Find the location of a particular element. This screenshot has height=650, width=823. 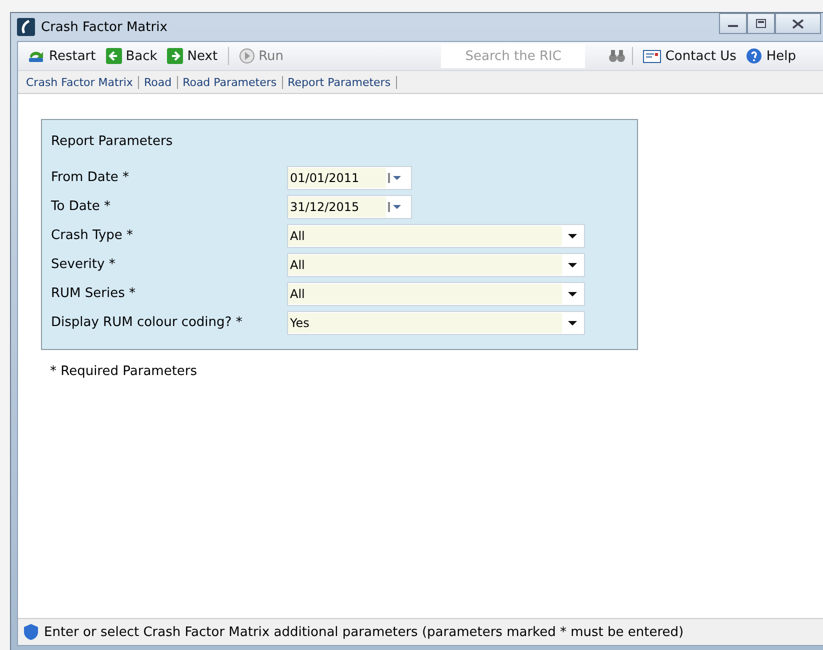

status-text: Enter or select Crash Factor Matrix additional parameters (parameters marked * must be entered) is located at coordinates (364, 632).